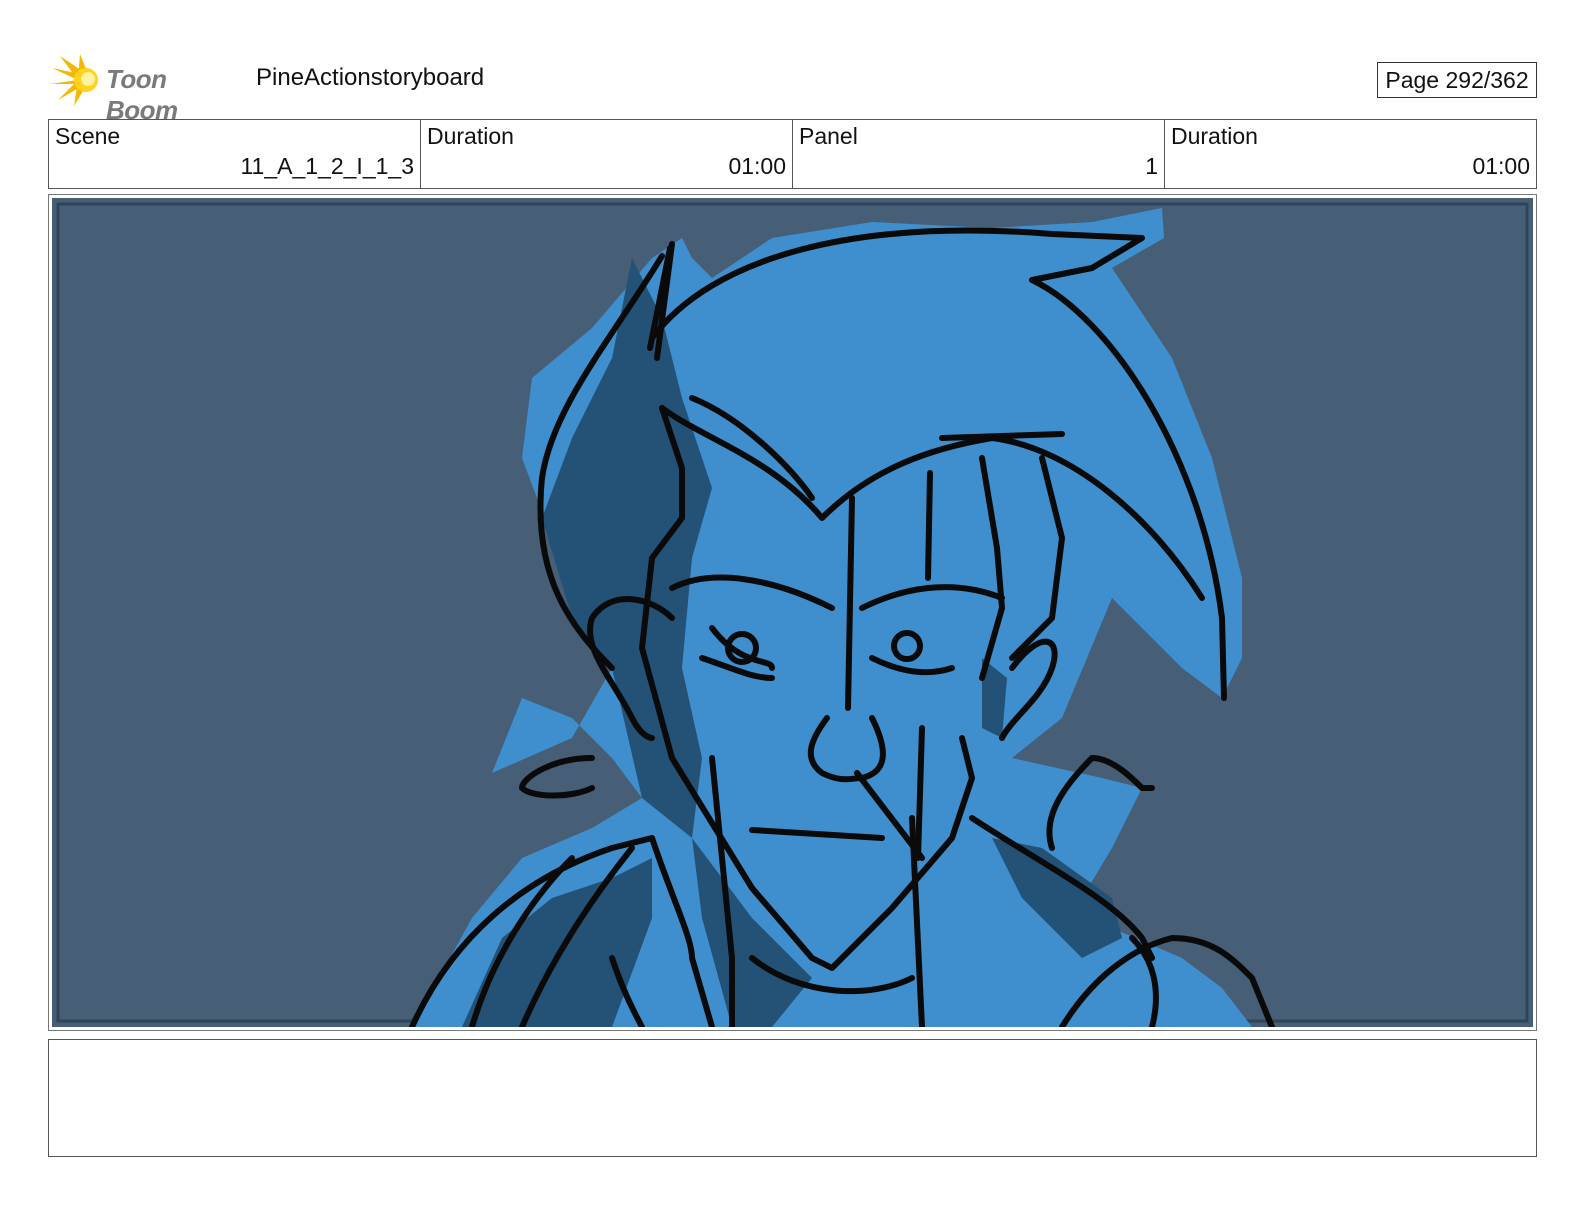 This screenshot has height=1224, width=1584. Describe the element at coordinates (88, 136) in the screenshot. I see `scene-label: Scene` at that location.